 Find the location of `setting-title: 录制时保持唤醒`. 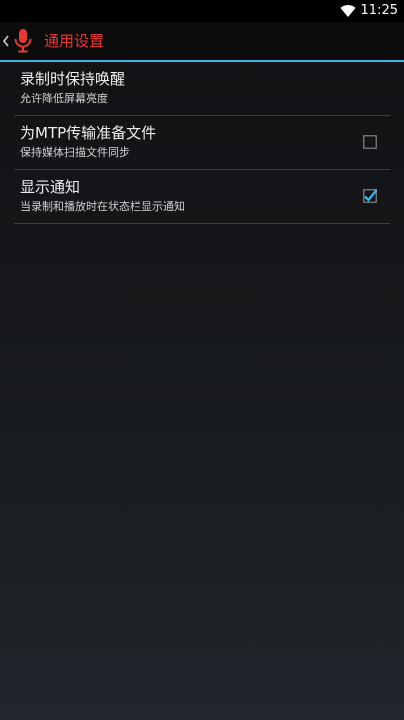

setting-title: 录制时保持唤醒 is located at coordinates (73, 79).